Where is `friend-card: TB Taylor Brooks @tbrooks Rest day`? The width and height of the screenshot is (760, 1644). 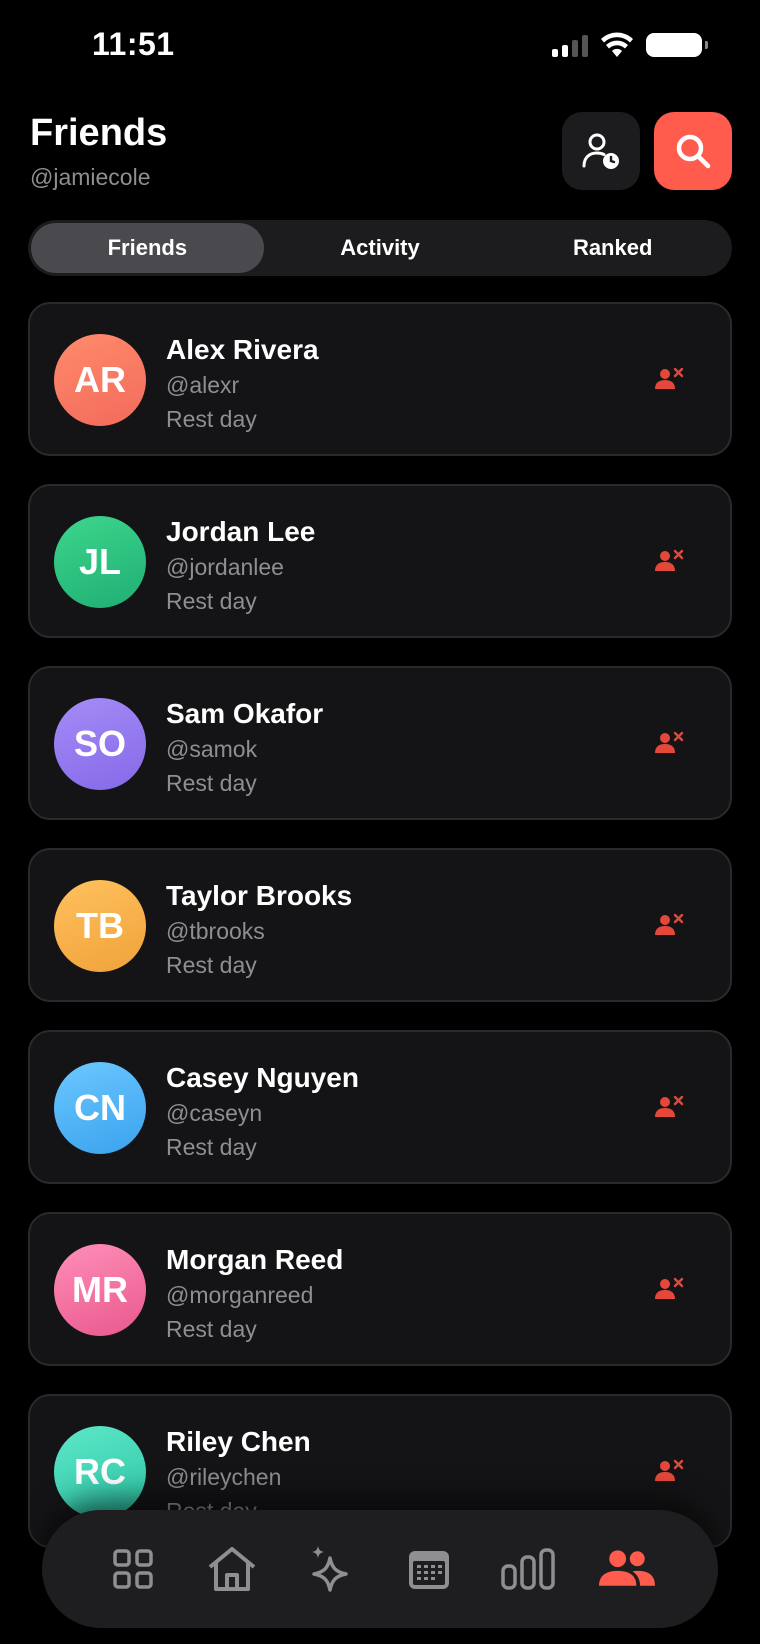
friend-card: TB Taylor Brooks @tbrooks Rest day is located at coordinates (380, 925).